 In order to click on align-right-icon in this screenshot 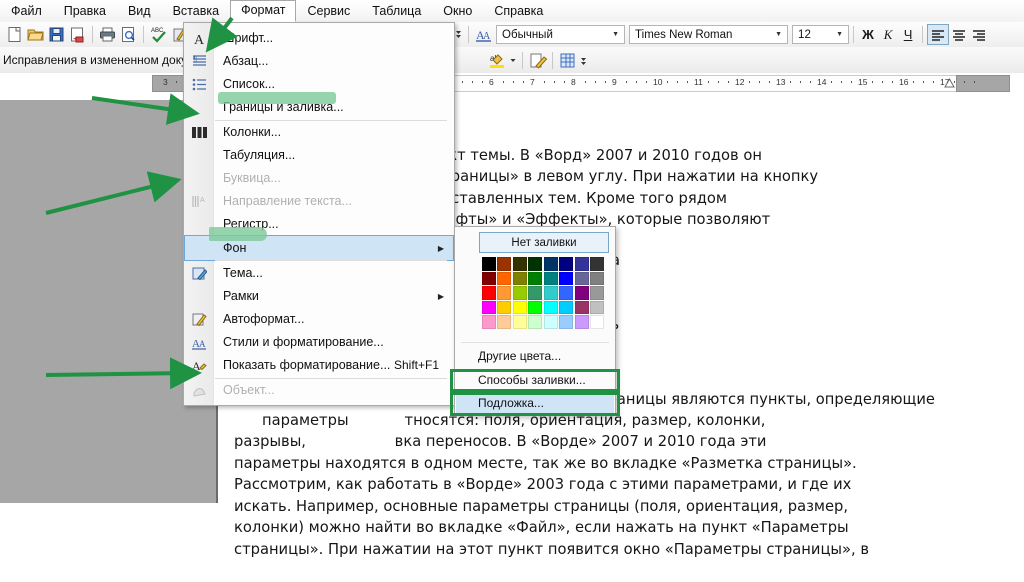, I will do `click(979, 34)`.